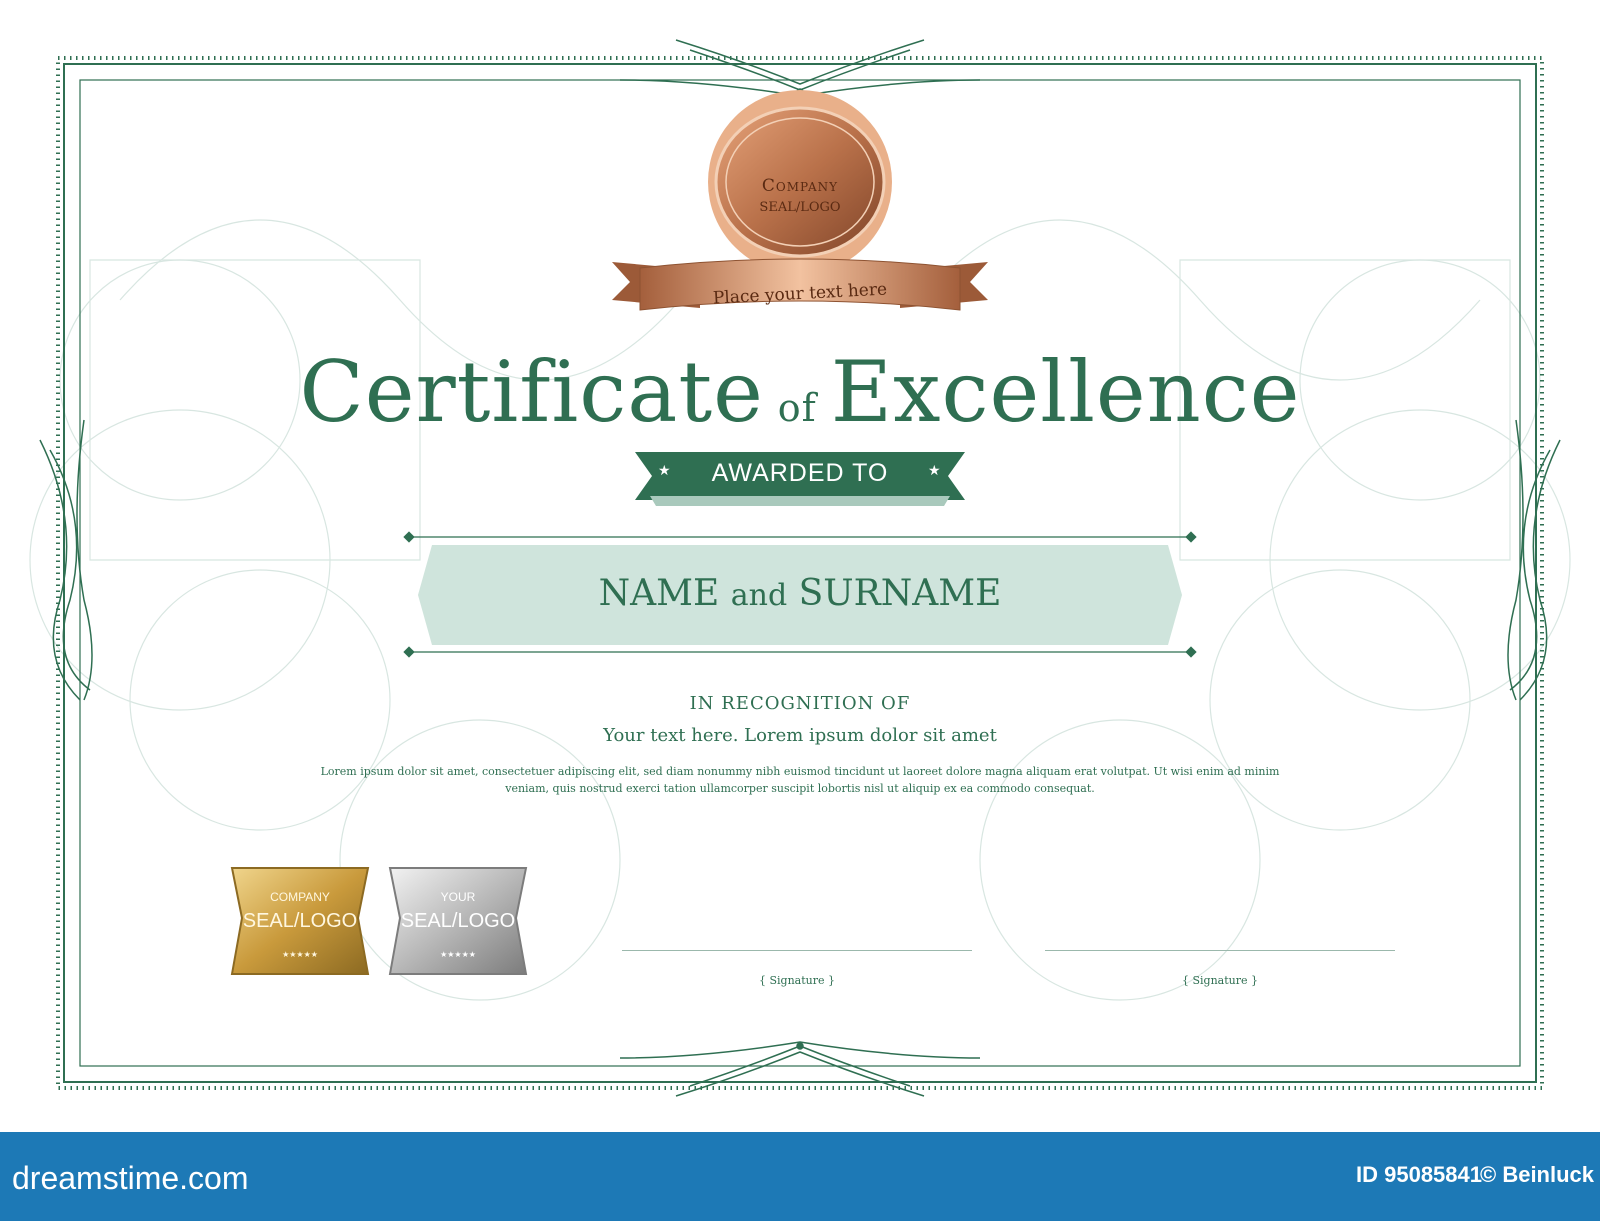 The image size is (1600, 1221). What do you see at coordinates (130, 1178) in the screenshot?
I see `footer-site-logo: dreamstime.com` at bounding box center [130, 1178].